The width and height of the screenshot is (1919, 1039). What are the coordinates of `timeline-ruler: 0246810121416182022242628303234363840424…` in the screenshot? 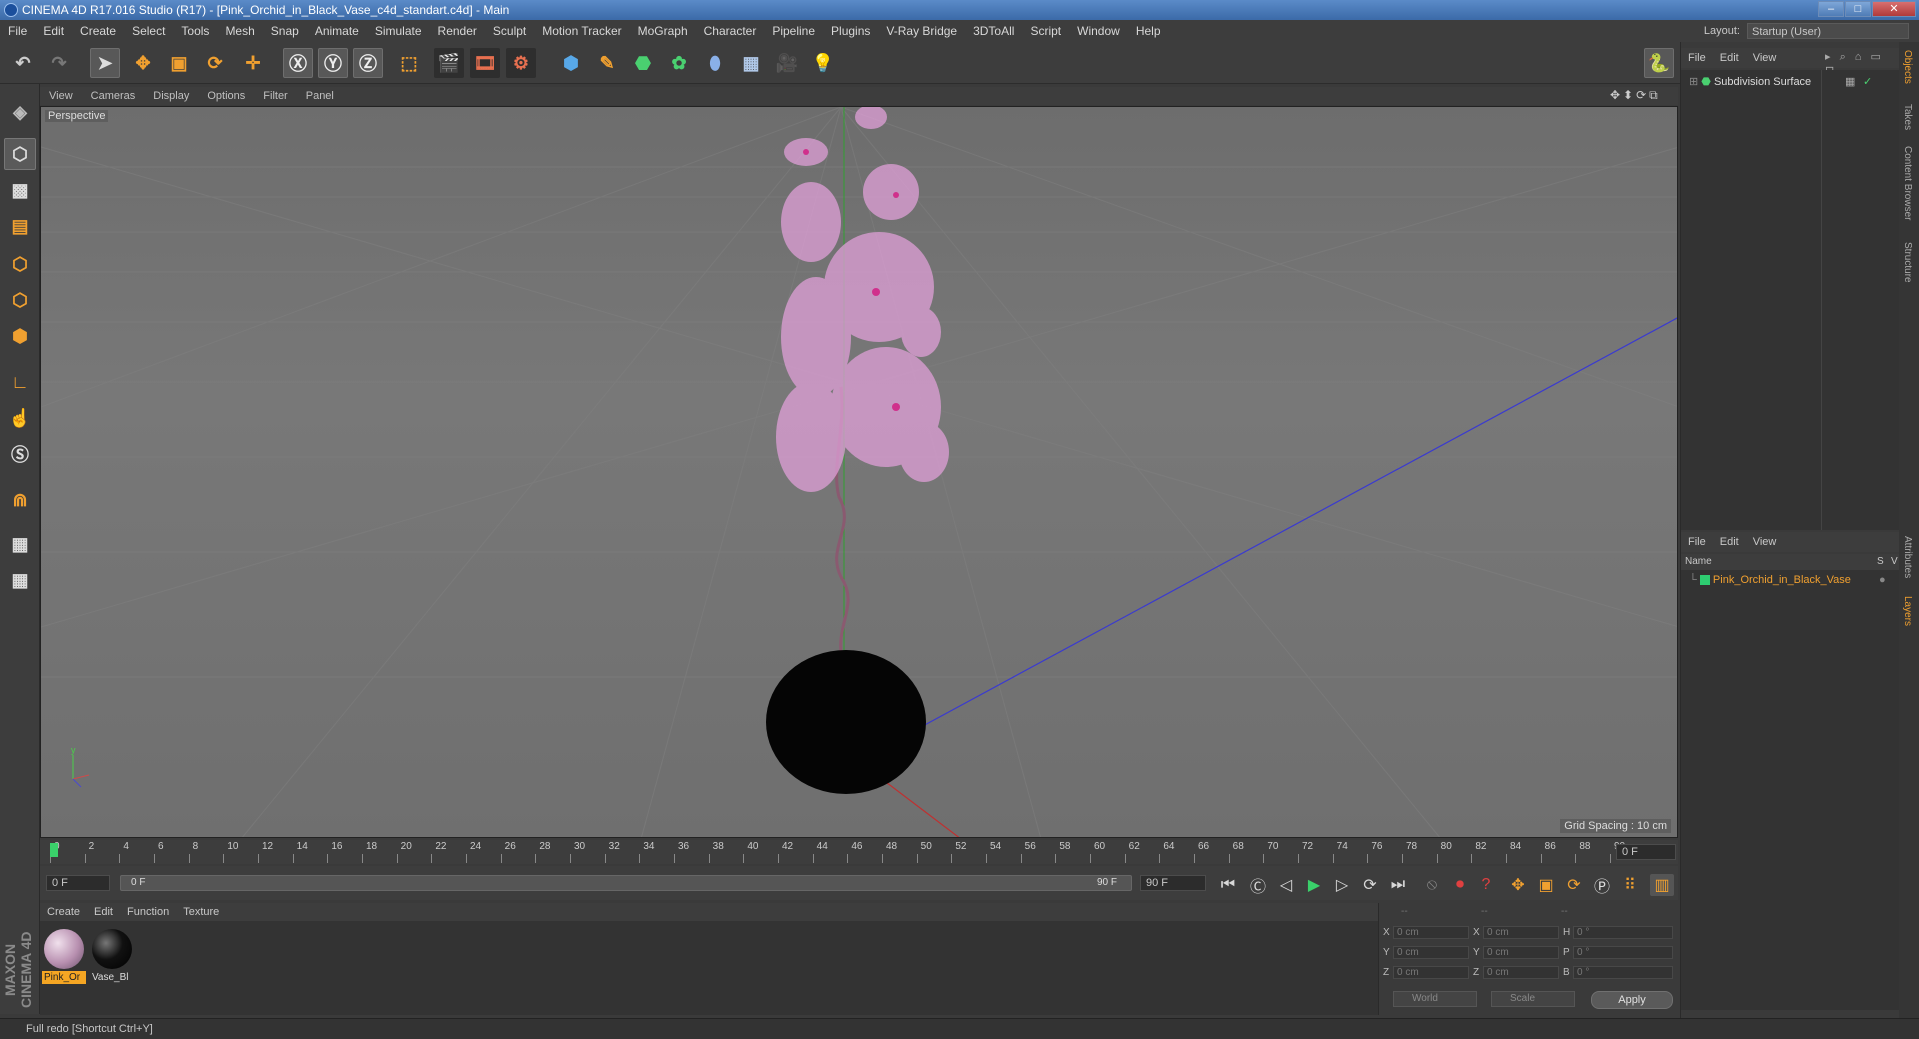 It's located at (859, 852).